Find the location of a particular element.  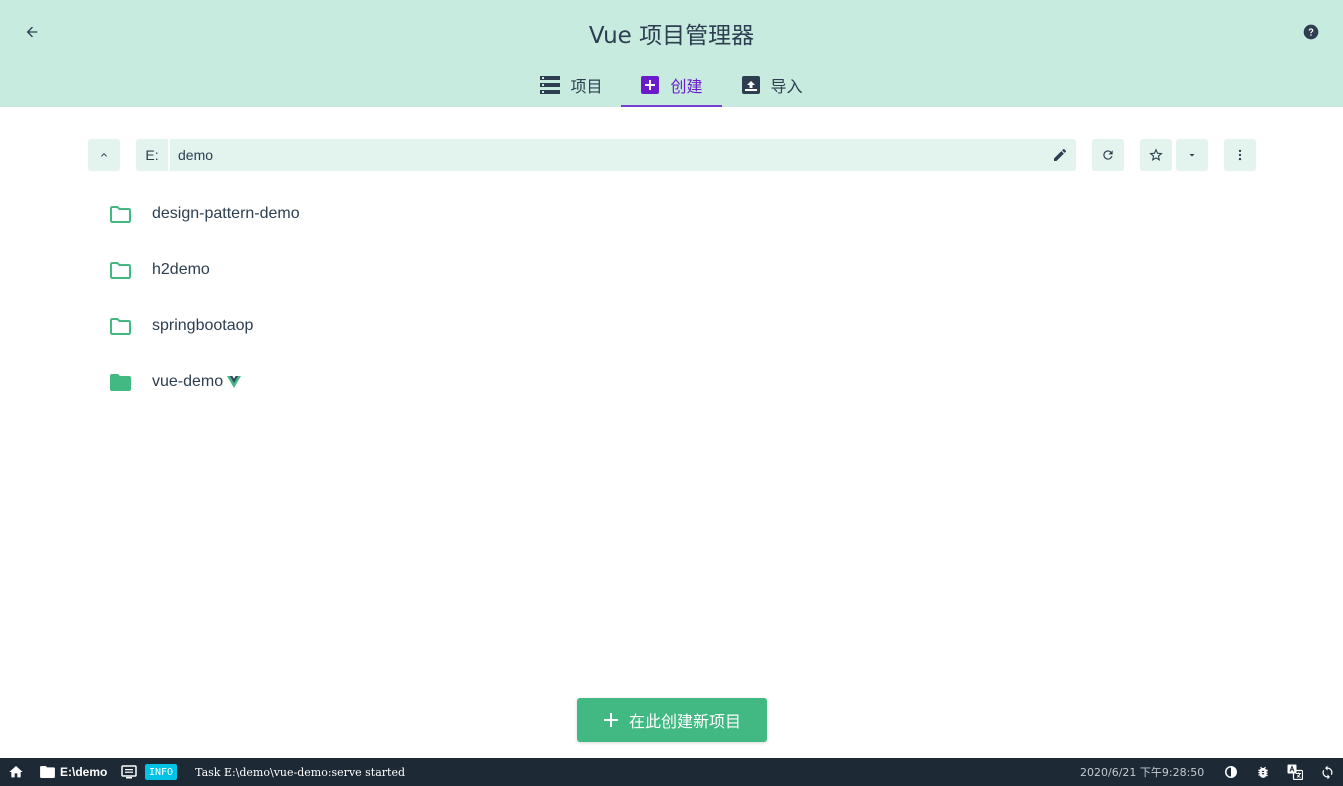

favorites-dropdown-button is located at coordinates (1192, 155).